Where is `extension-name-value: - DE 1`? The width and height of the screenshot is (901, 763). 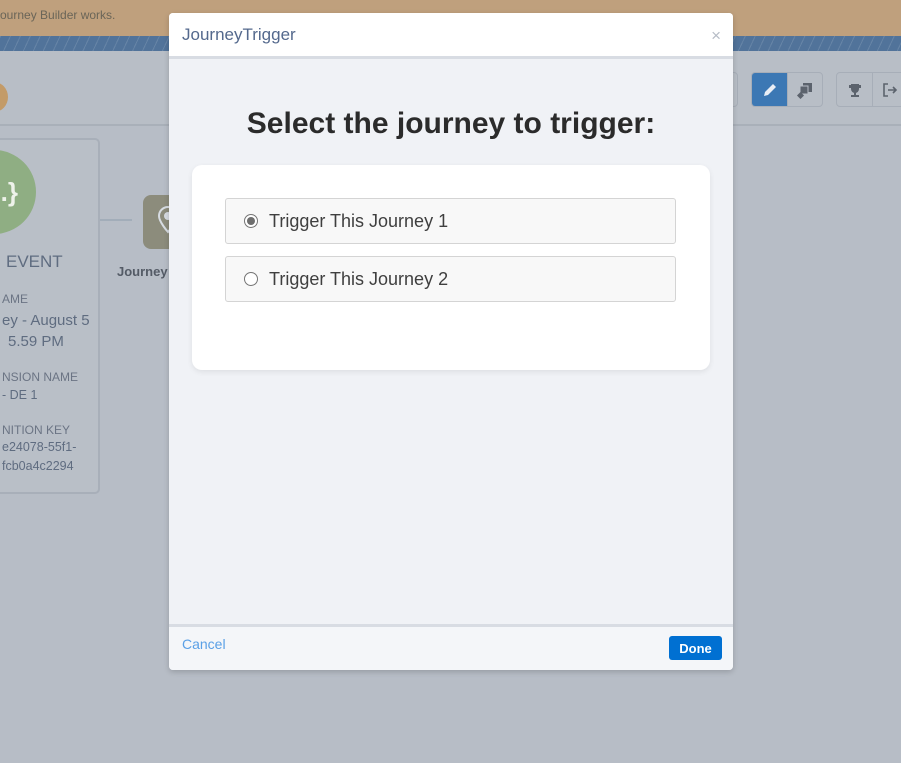
extension-name-value: - DE 1 is located at coordinates (19, 395).